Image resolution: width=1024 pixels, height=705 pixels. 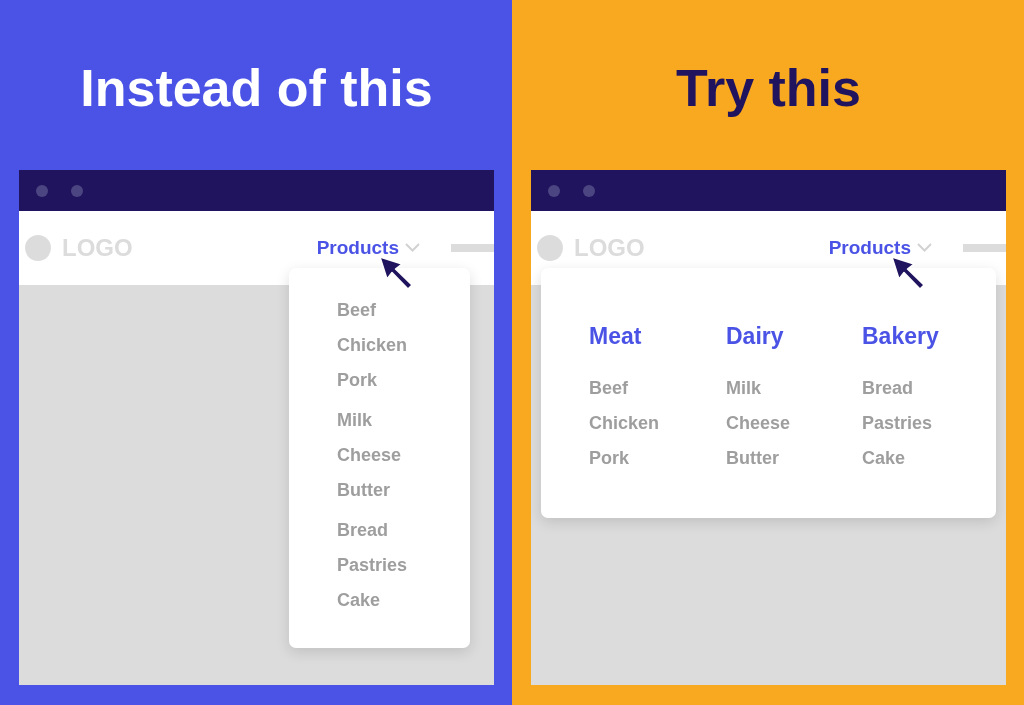 What do you see at coordinates (755, 336) in the screenshot?
I see `category-heading: Dairy` at bounding box center [755, 336].